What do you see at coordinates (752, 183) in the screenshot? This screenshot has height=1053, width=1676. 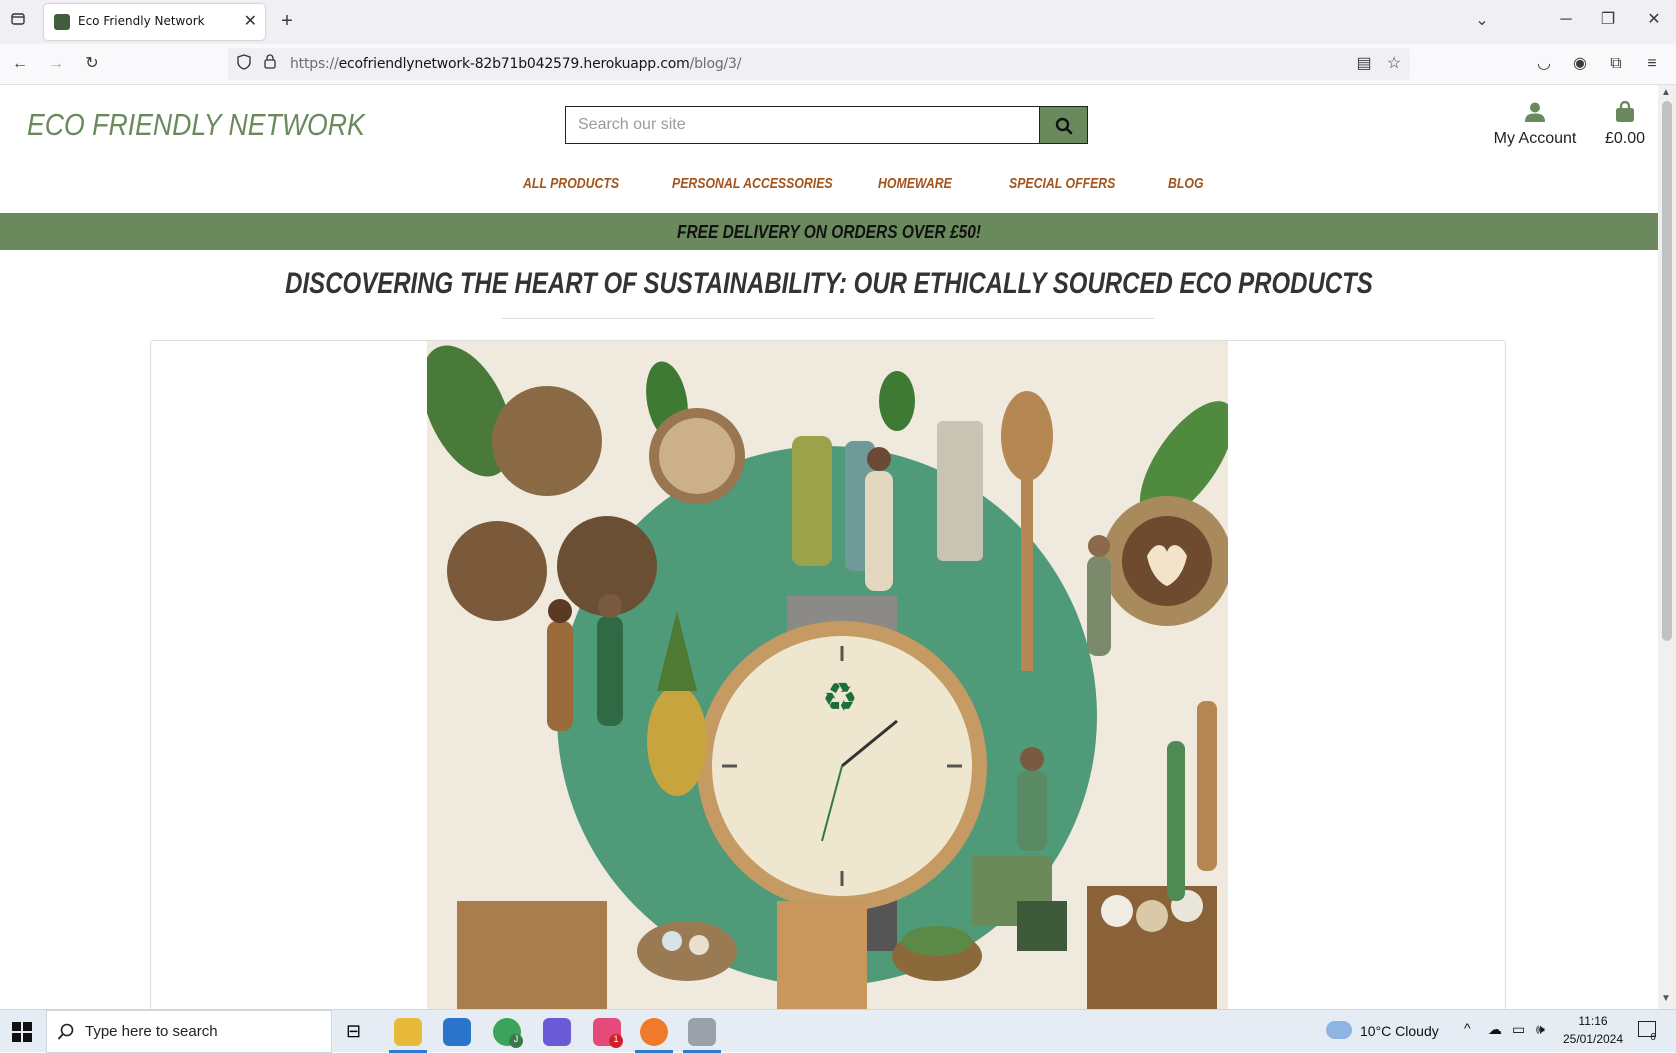 I see `nav-personal-accessories: PERSONAL ACCESSORIES` at bounding box center [752, 183].